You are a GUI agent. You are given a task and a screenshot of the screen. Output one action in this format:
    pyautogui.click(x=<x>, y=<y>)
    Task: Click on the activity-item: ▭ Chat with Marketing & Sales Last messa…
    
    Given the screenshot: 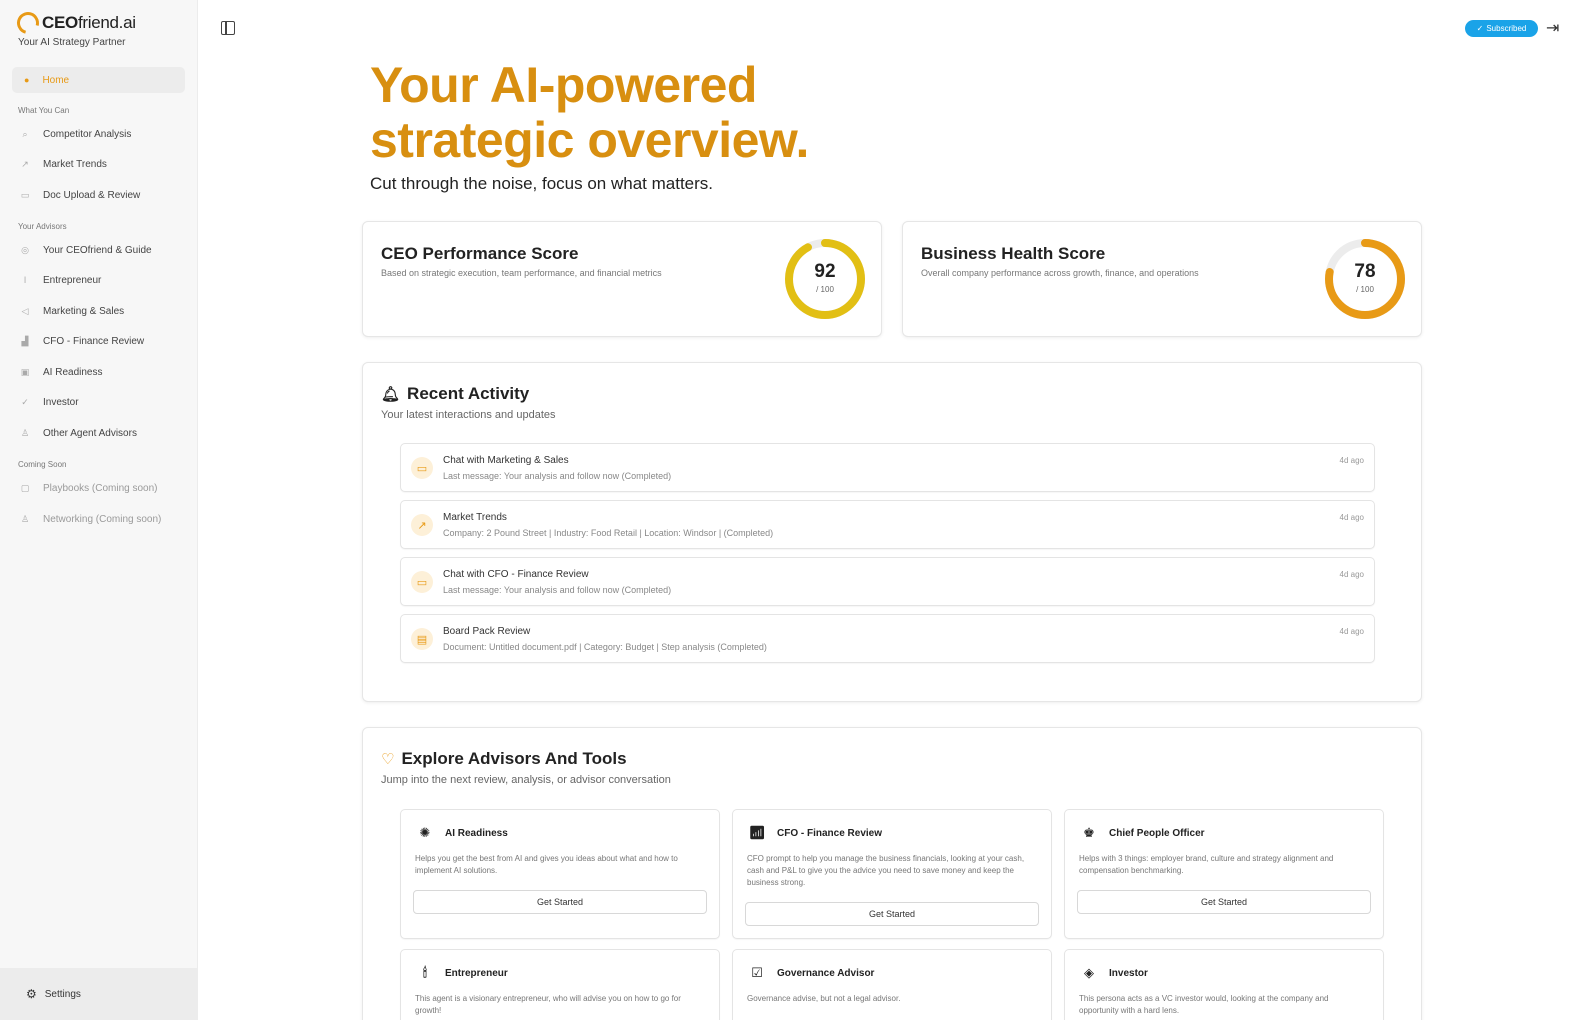 What is the action you would take?
    pyautogui.click(x=887, y=467)
    